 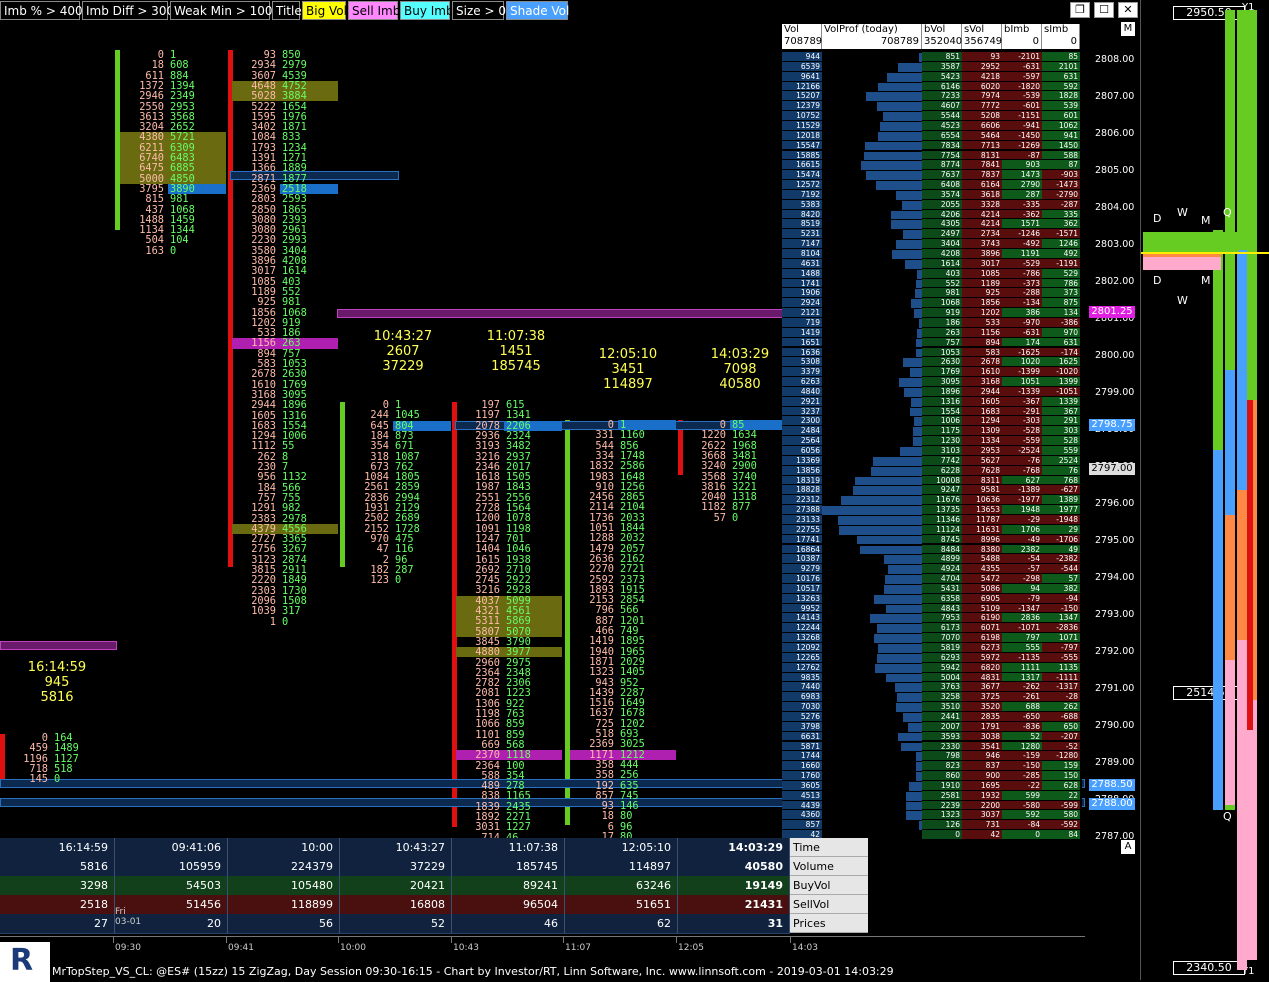 I want to click on bvol-cell: 860, so click(x=942, y=776).